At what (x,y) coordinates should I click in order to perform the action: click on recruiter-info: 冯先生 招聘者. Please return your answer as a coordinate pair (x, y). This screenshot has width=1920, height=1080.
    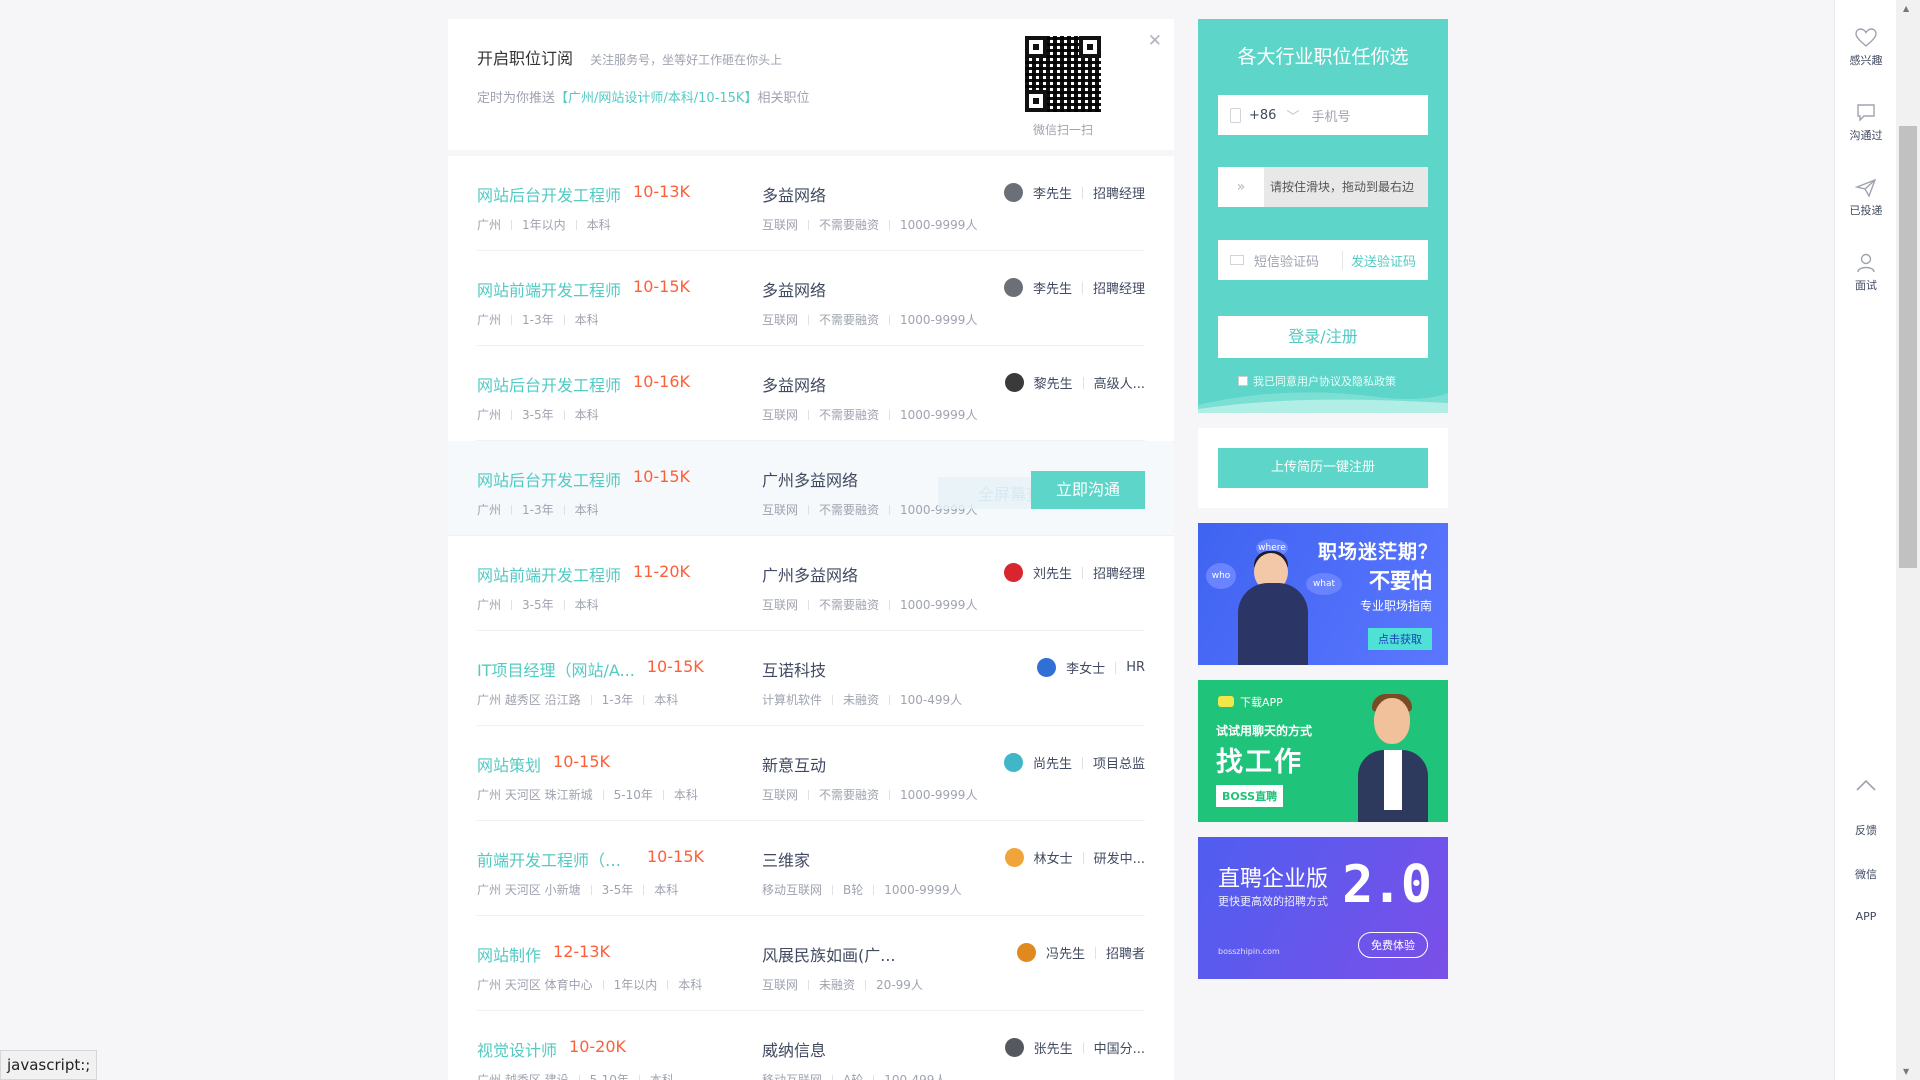
    Looking at the image, I should click on (1080, 952).